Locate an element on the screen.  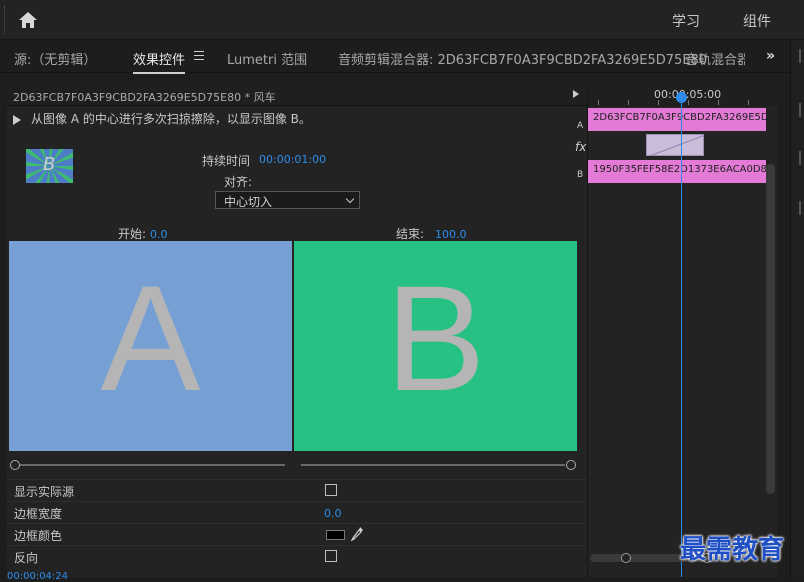
preview-a: A is located at coordinates (150, 346).